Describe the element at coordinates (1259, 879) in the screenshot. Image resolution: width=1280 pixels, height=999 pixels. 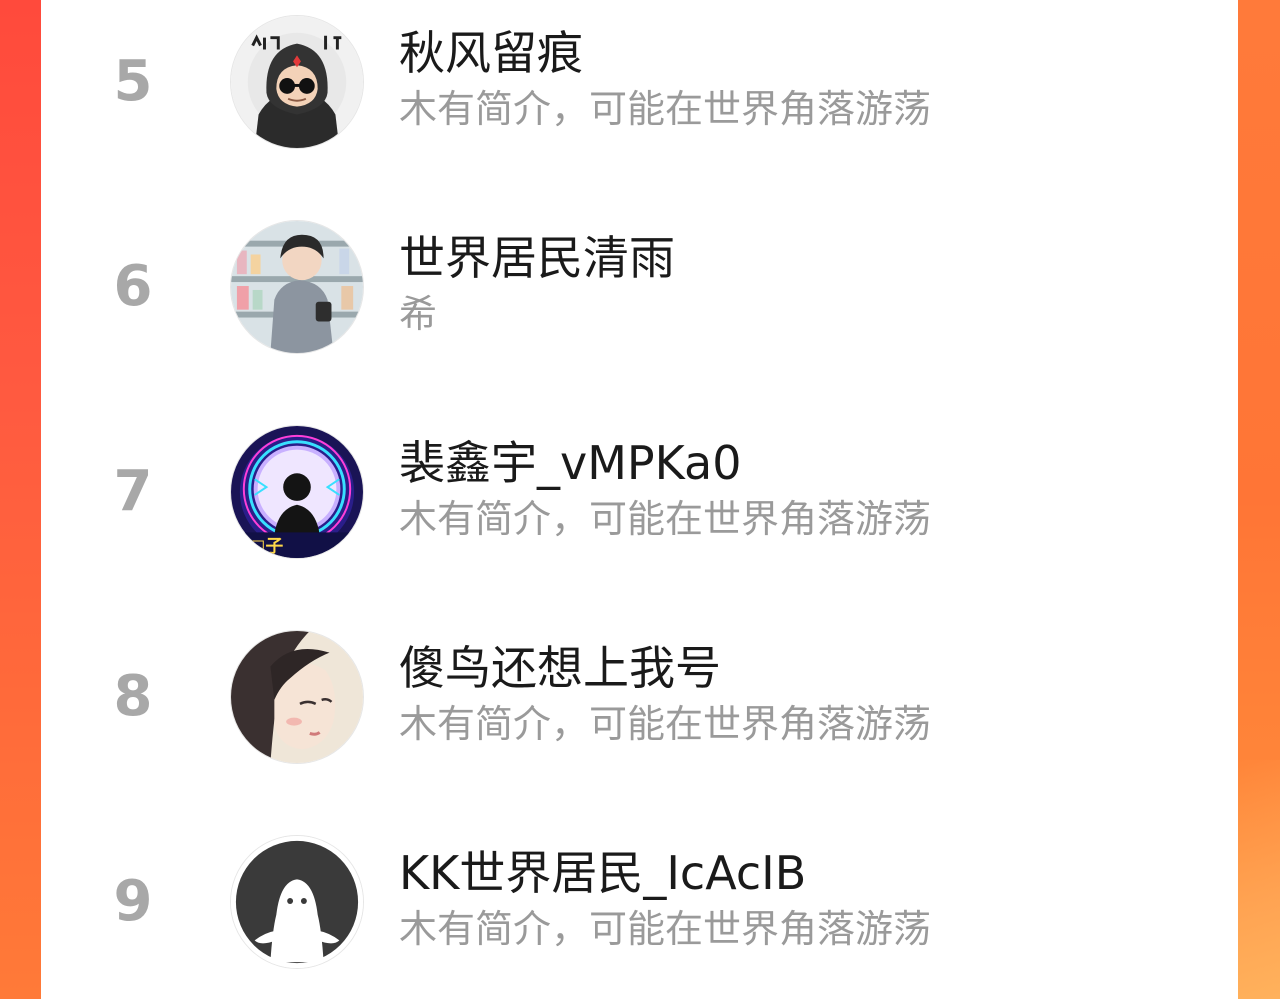
I see `background-glow` at that location.